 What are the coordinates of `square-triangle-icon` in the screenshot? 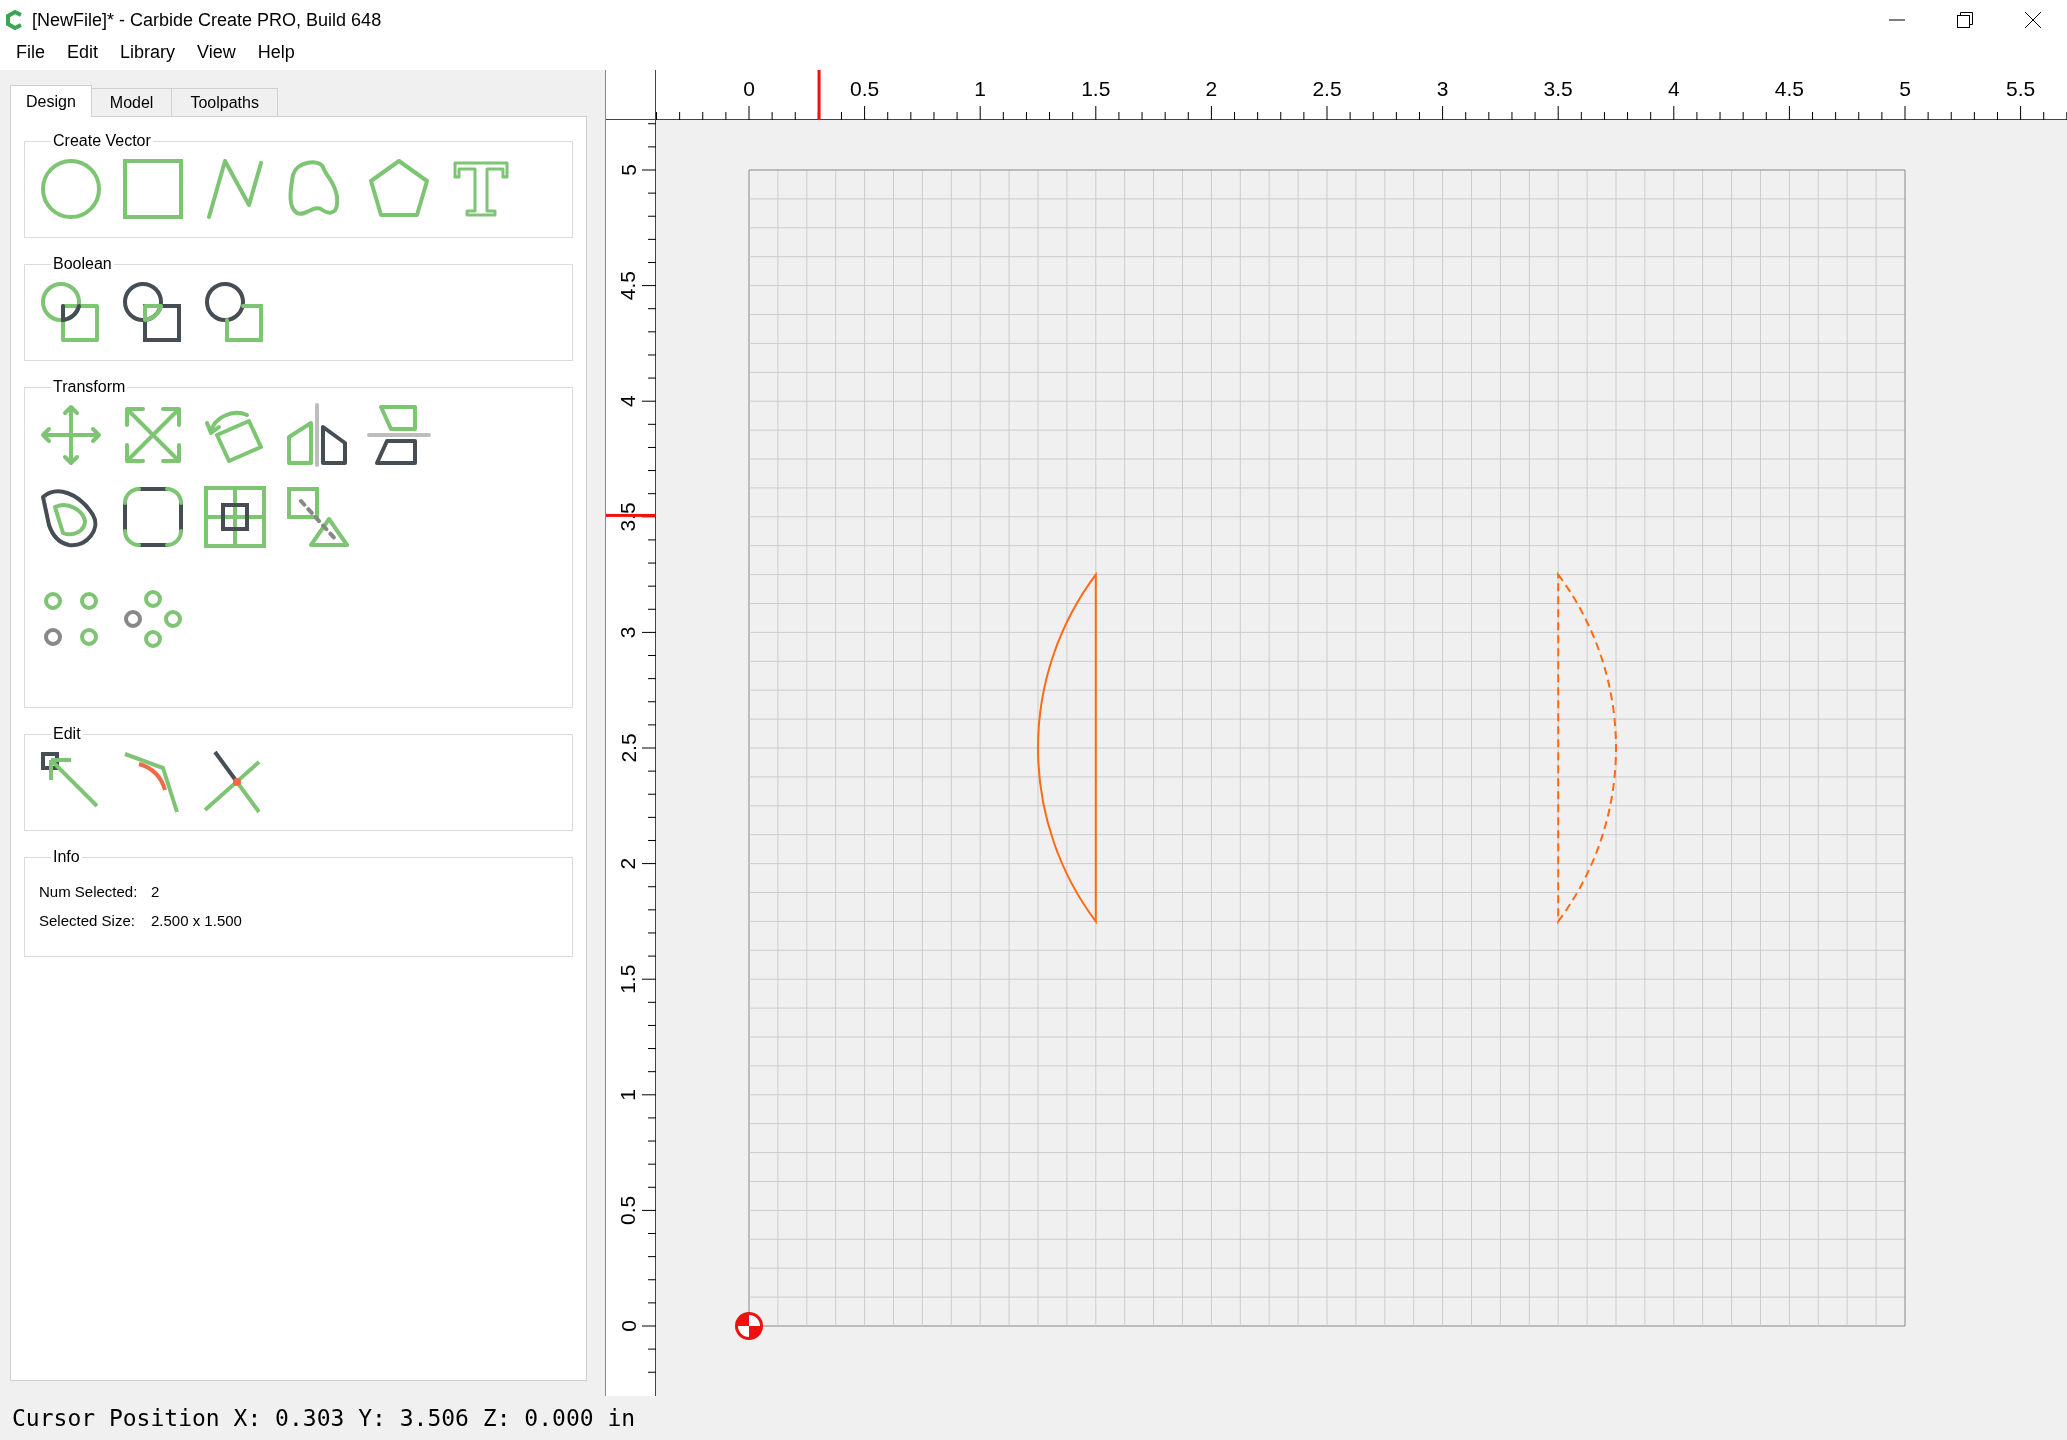 It's located at (317, 517).